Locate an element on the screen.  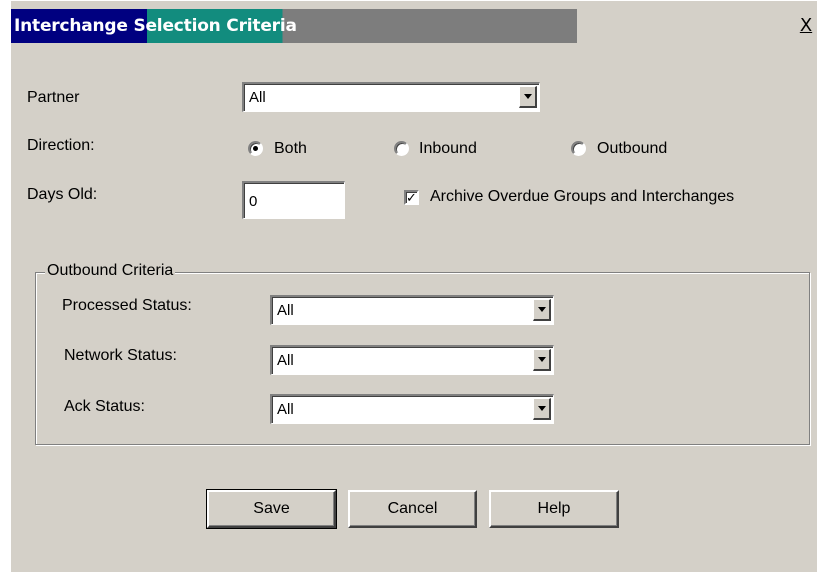
window-title: Interchange Selection Criteria is located at coordinates (155, 26).